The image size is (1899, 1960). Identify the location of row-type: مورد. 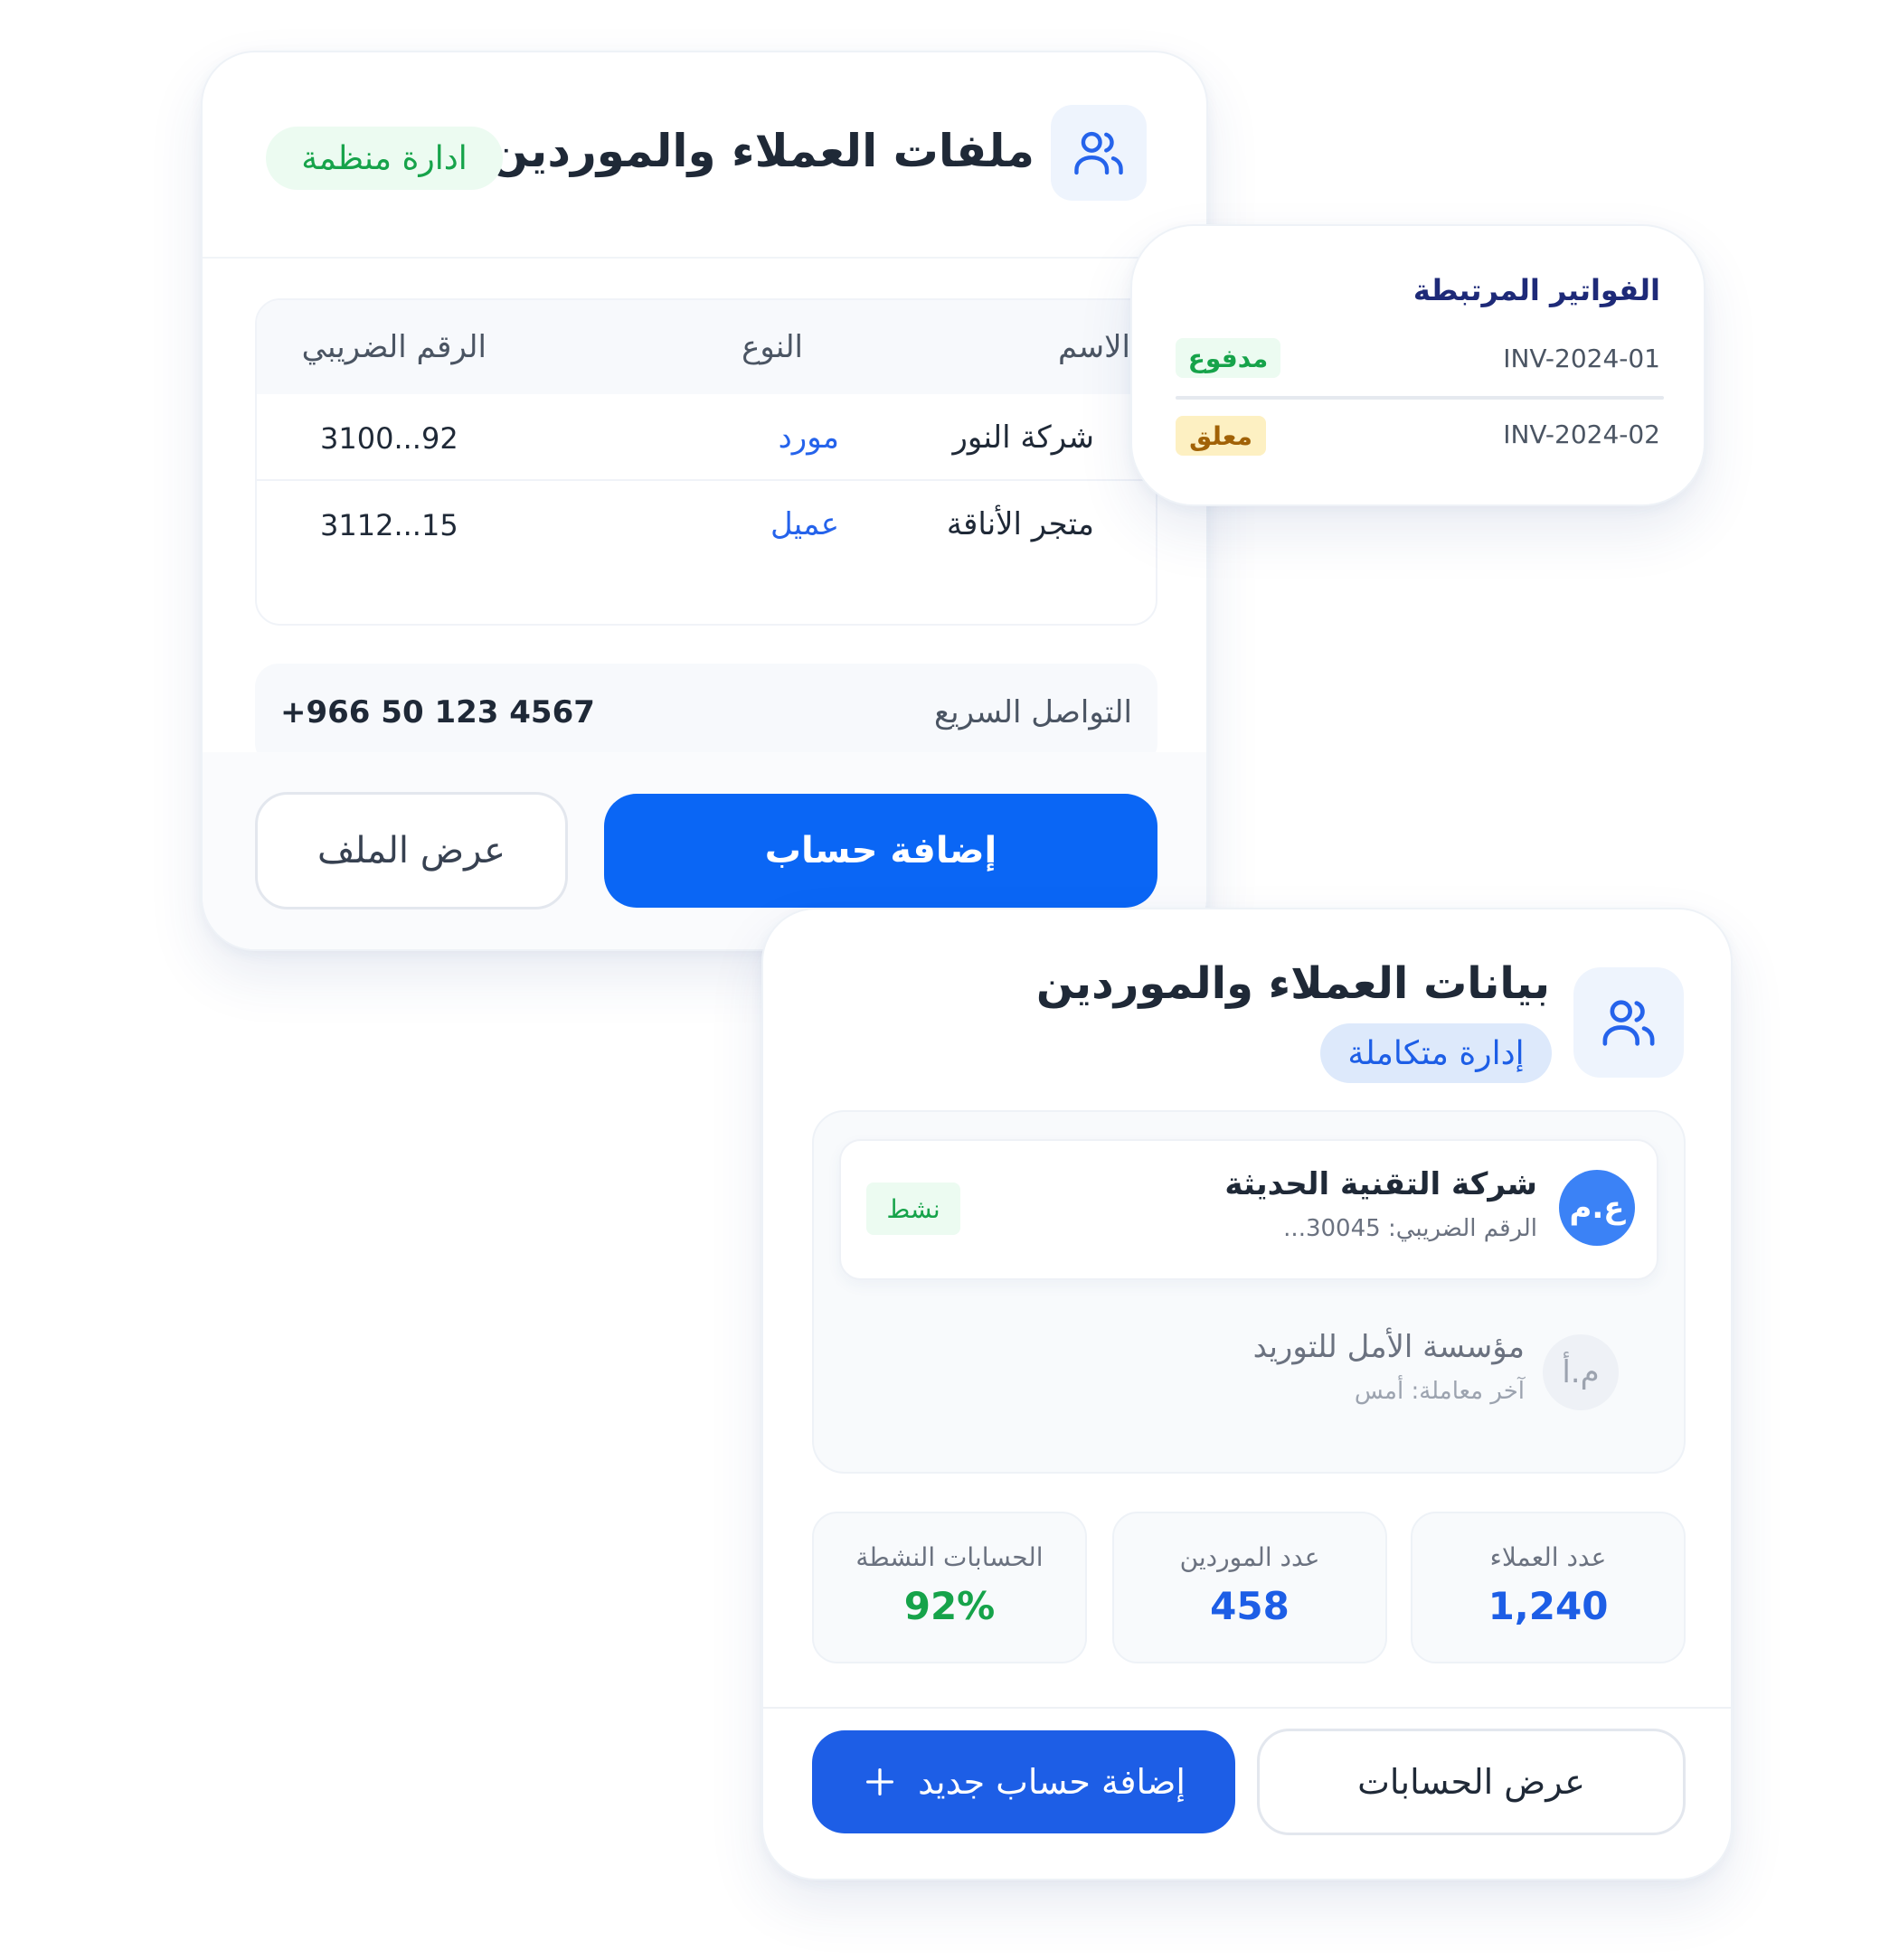
(808, 437).